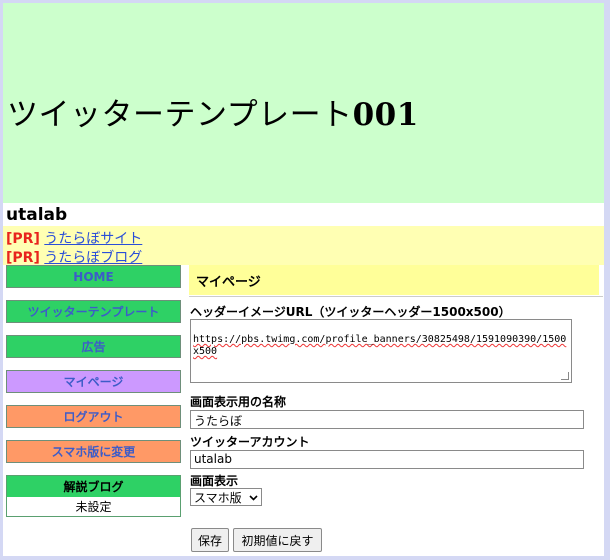  I want to click on nav-logout-button: ログアウト, so click(93, 416).